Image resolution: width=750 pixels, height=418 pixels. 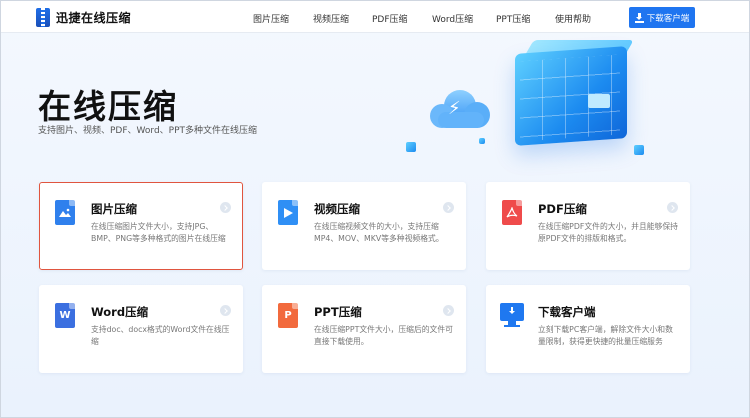 I want to click on card-word-compress: W Word压缩 支持doc、docx格式的Word文件在线压缩, so click(x=141, y=329).